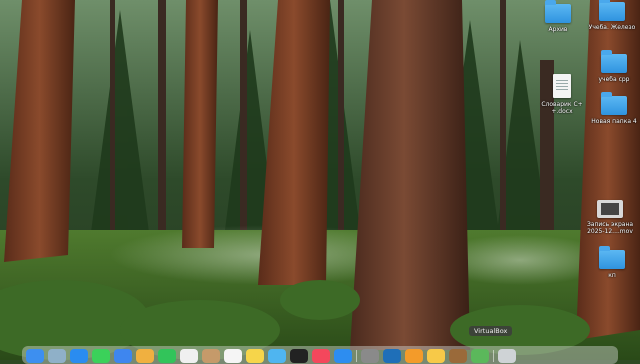 The image size is (640, 364). Describe the element at coordinates (480, 356) in the screenshot. I see `app-green-icon` at that location.